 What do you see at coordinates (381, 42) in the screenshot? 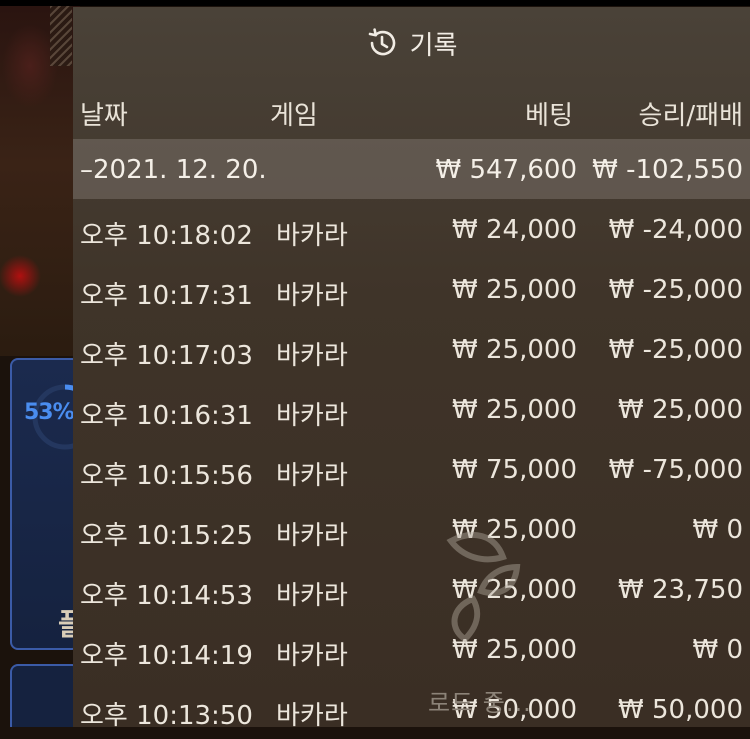
I see `history-clock-icon` at bounding box center [381, 42].